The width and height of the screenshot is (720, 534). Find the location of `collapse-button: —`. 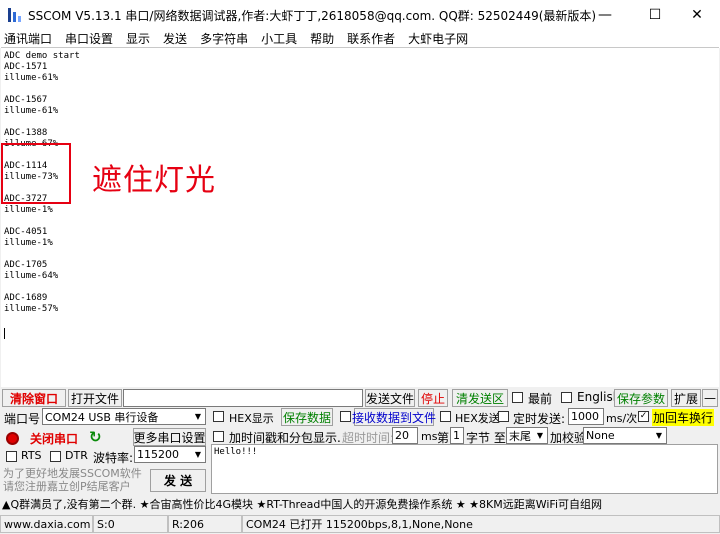

collapse-button: — is located at coordinates (710, 398).